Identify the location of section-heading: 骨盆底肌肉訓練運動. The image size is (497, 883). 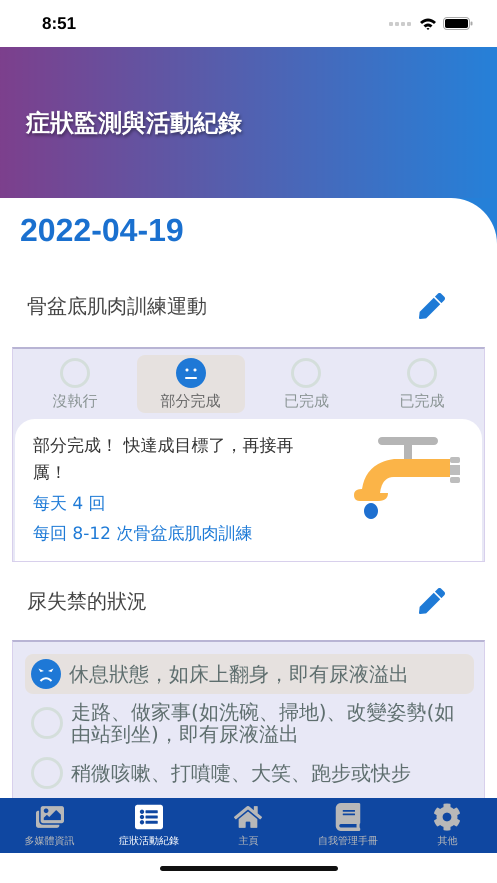
(117, 306).